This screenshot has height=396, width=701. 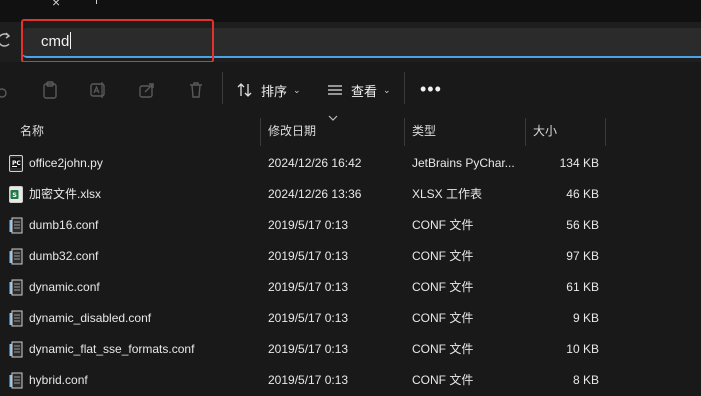 I want to click on file-size: 97 KB, so click(x=582, y=256).